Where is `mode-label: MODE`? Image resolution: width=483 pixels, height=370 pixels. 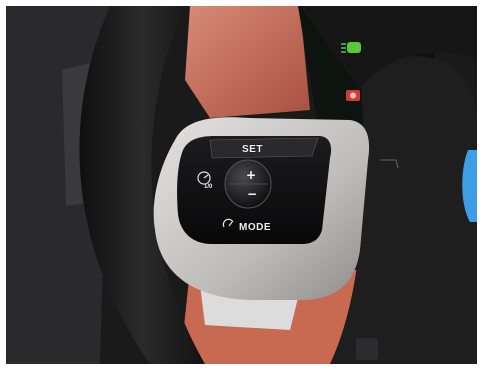
mode-label: MODE is located at coordinates (255, 227).